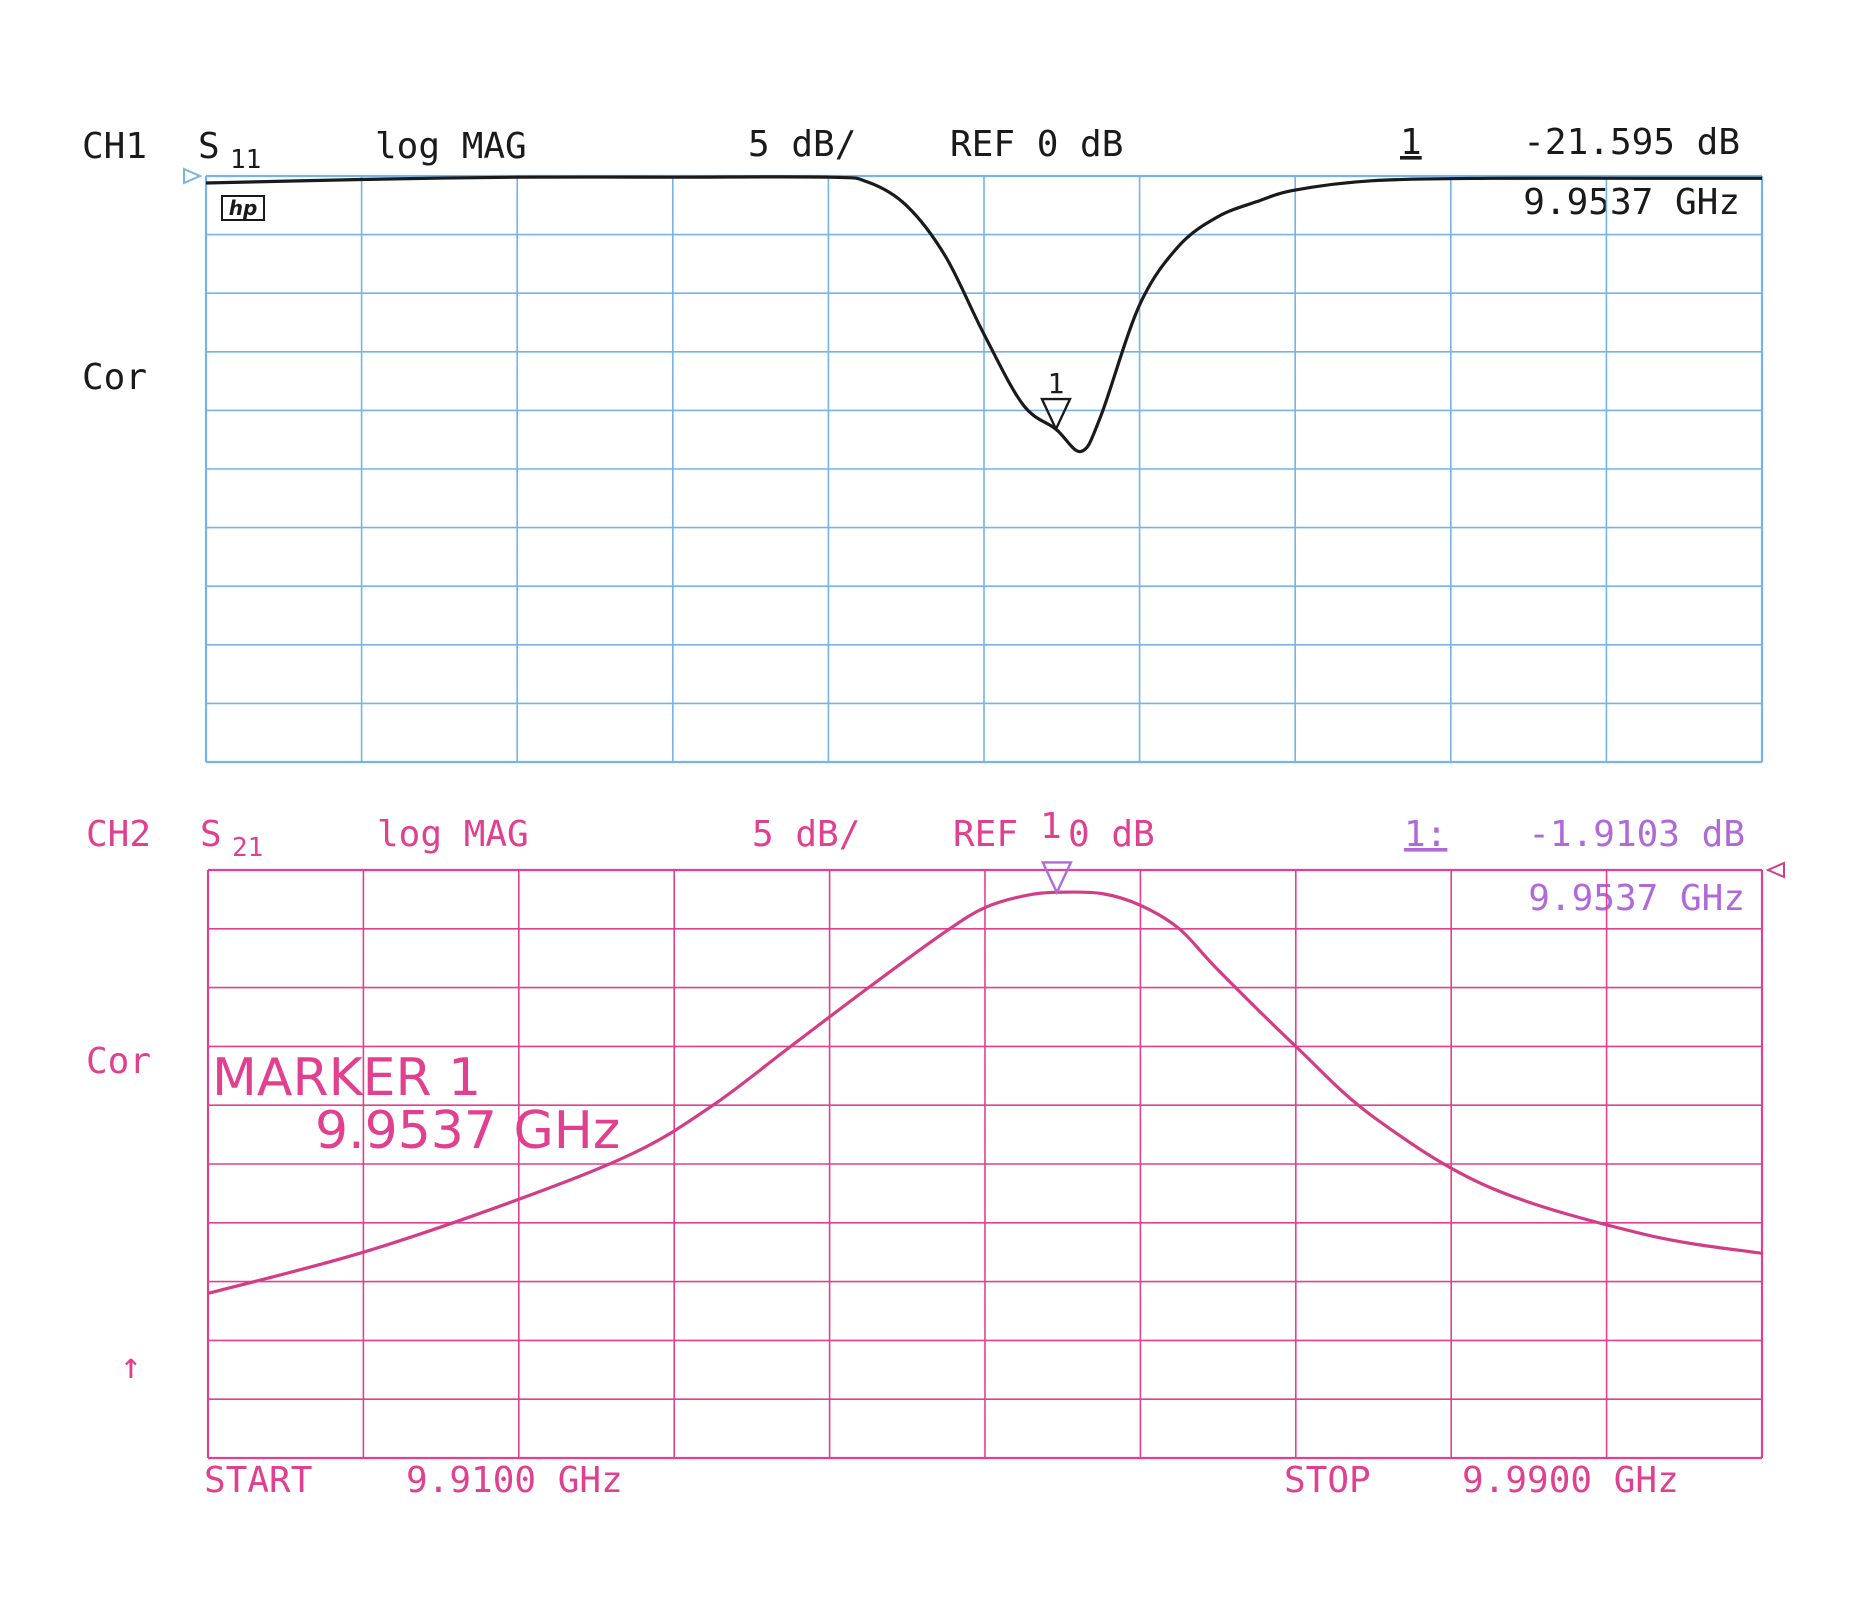  Describe the element at coordinates (118, 834) in the screenshot. I see `ch2-channel-label: CH2` at that location.